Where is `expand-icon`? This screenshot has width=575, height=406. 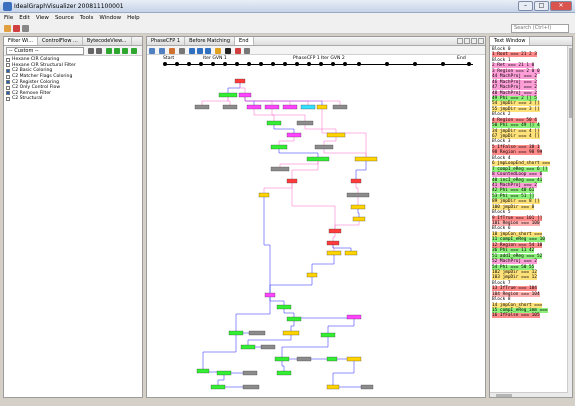
expand-icon is located at coordinates (152, 51).